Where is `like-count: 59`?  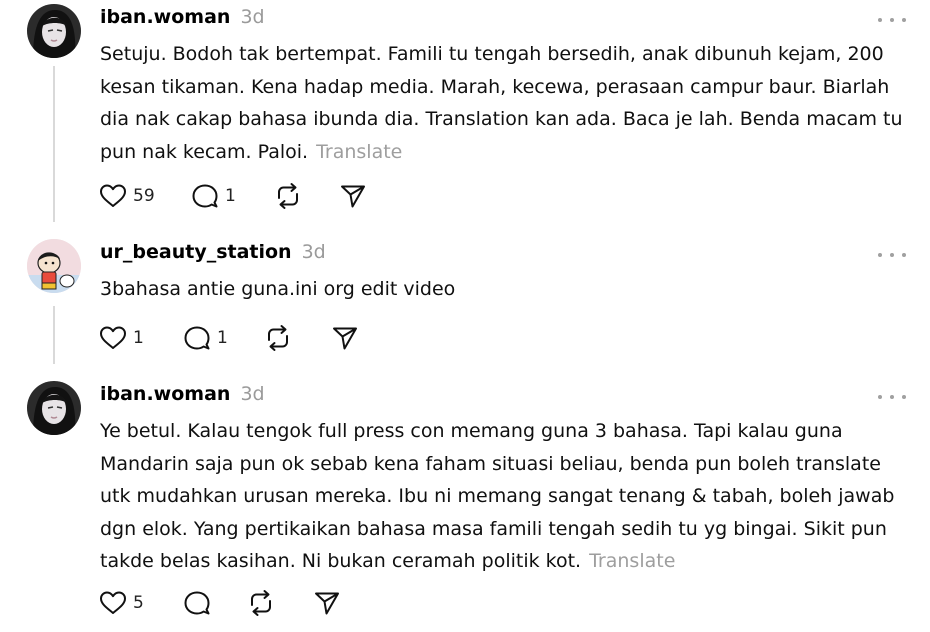
like-count: 59 is located at coordinates (144, 196).